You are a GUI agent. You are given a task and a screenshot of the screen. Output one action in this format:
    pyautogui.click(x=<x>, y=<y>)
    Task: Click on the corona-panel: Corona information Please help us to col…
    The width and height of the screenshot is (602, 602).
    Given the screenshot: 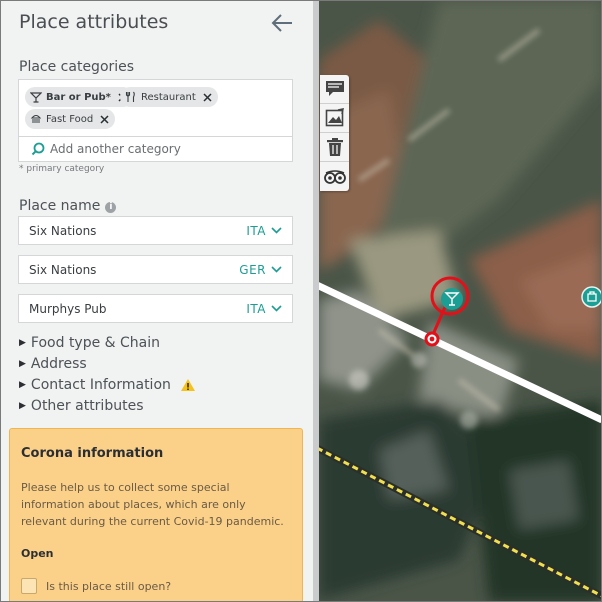 What is the action you would take?
    pyautogui.click(x=156, y=515)
    